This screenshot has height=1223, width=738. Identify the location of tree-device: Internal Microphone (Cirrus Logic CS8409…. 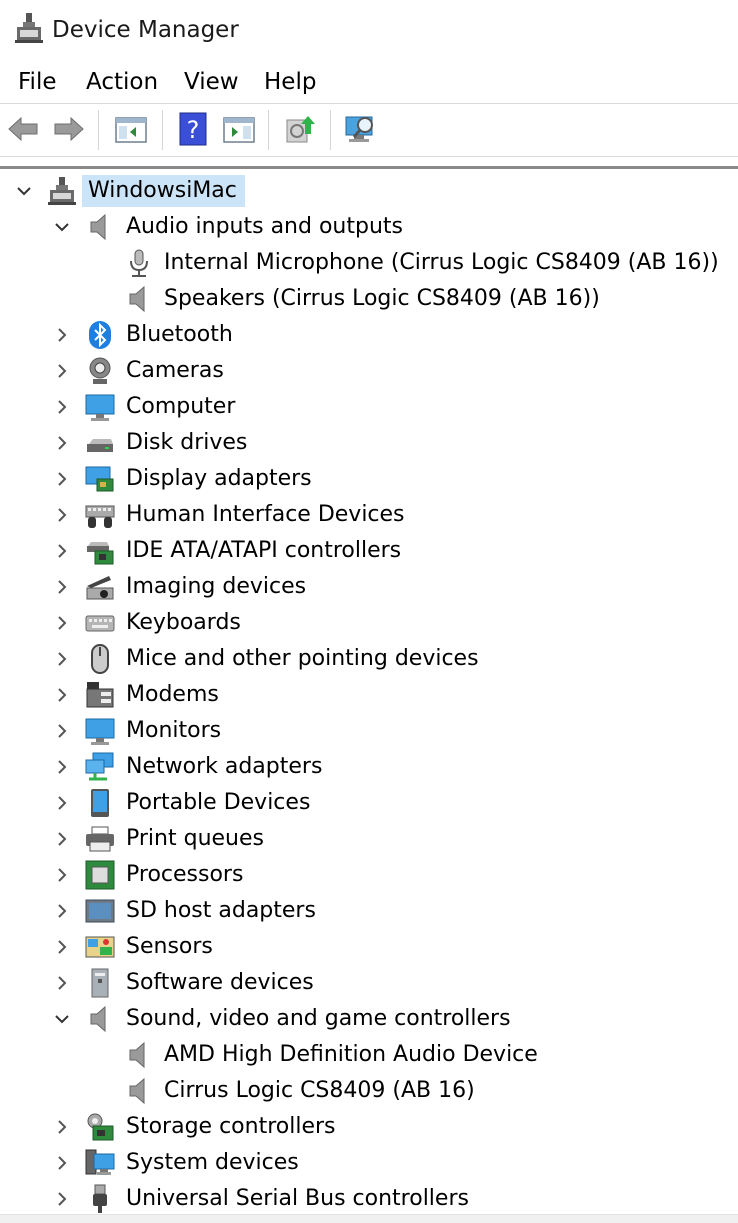
(369, 263).